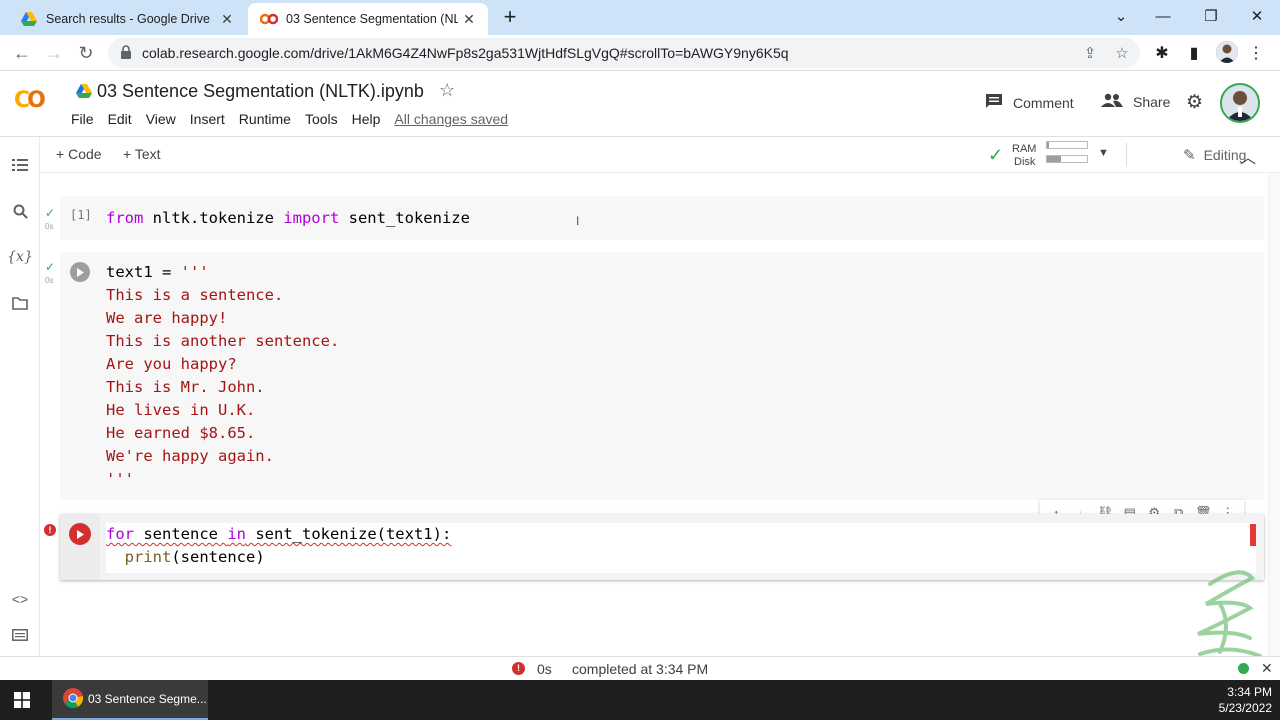 This screenshot has width=1280, height=720. Describe the element at coordinates (143, 272) in the screenshot. I see `code-text: text1 =` at that location.